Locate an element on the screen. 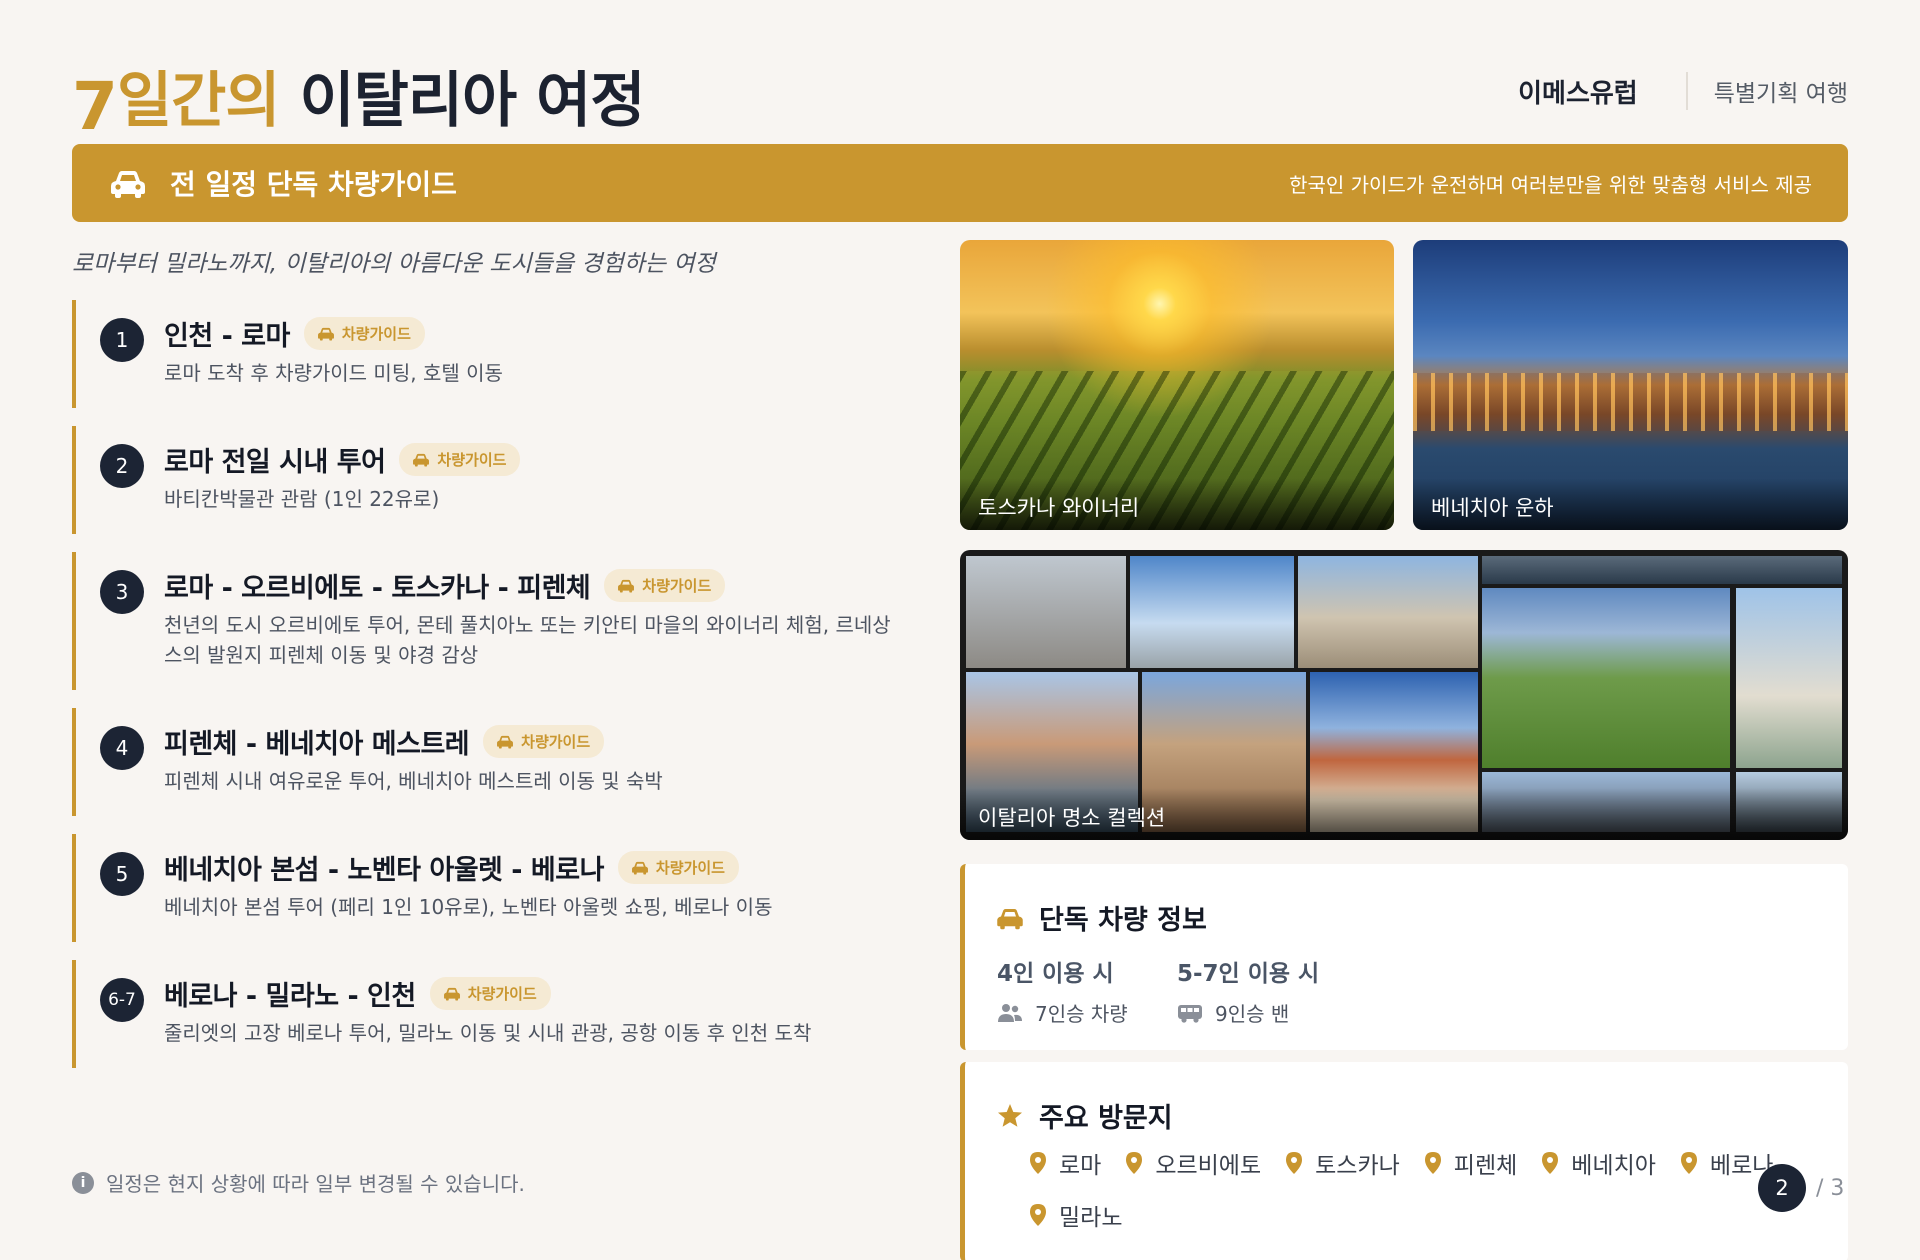 Image resolution: width=1920 pixels, height=1260 pixels. brand-name: 이메스유럽 is located at coordinates (1578, 93).